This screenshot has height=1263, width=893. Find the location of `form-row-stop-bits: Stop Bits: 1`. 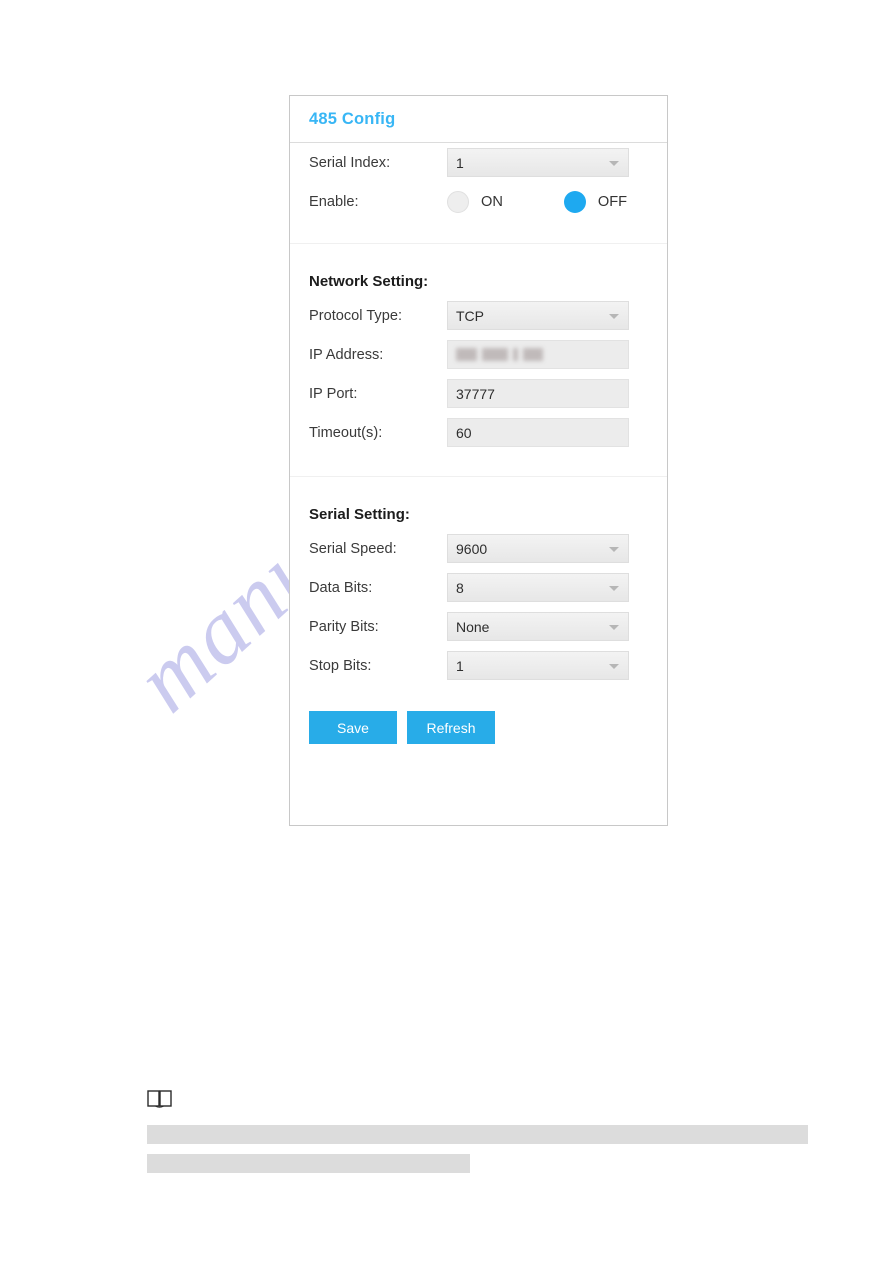

form-row-stop-bits: Stop Bits: 1 is located at coordinates (478, 665).